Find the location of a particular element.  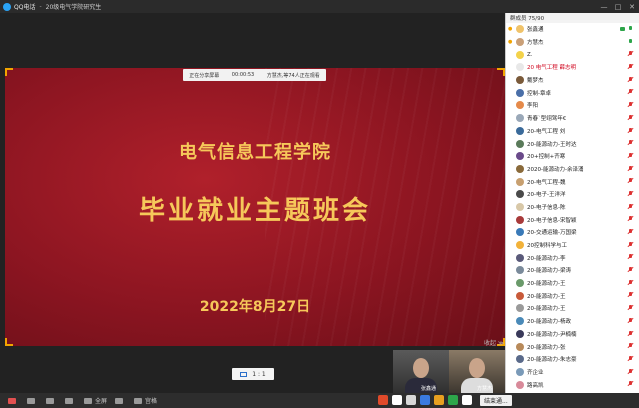

member-row: 20 电气工程 薛志明 is located at coordinates (572, 67).